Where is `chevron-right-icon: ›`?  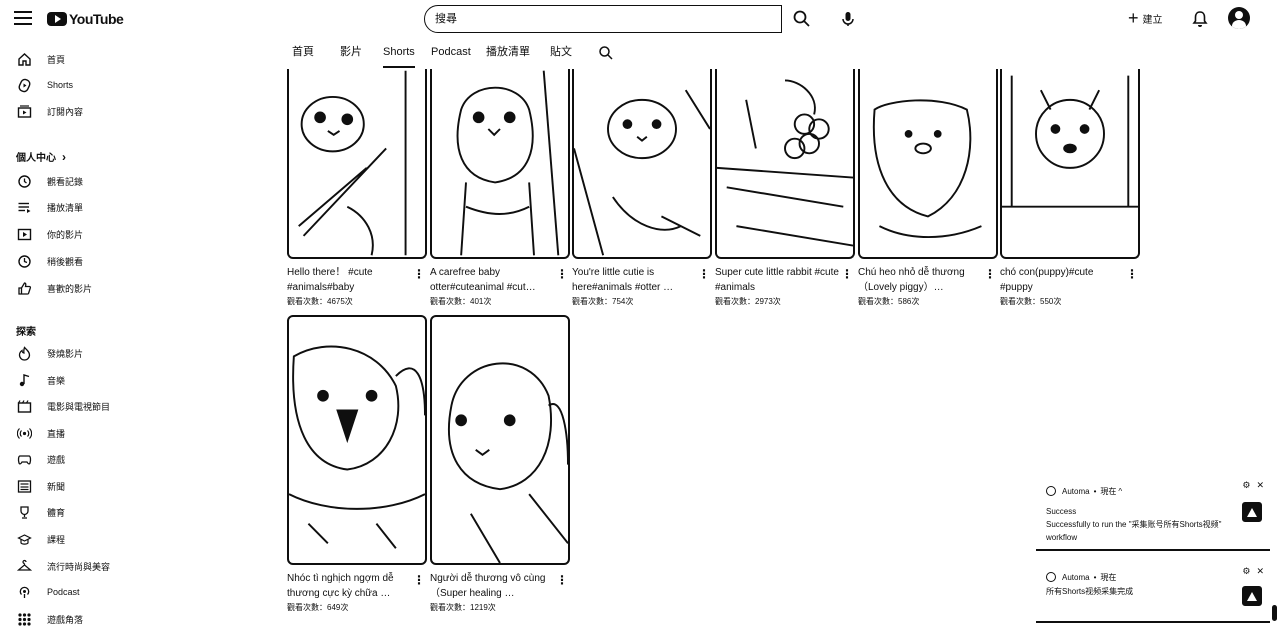 chevron-right-icon: › is located at coordinates (64, 156).